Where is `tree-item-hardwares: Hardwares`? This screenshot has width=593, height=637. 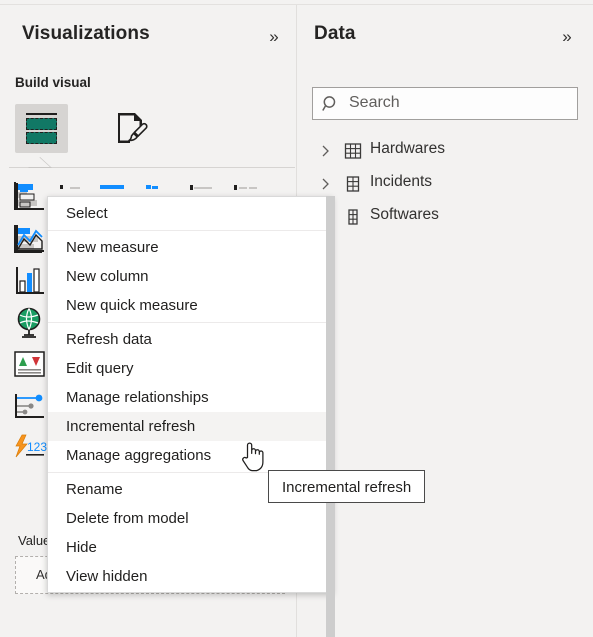
tree-item-hardwares: Hardwares is located at coordinates (449, 151).